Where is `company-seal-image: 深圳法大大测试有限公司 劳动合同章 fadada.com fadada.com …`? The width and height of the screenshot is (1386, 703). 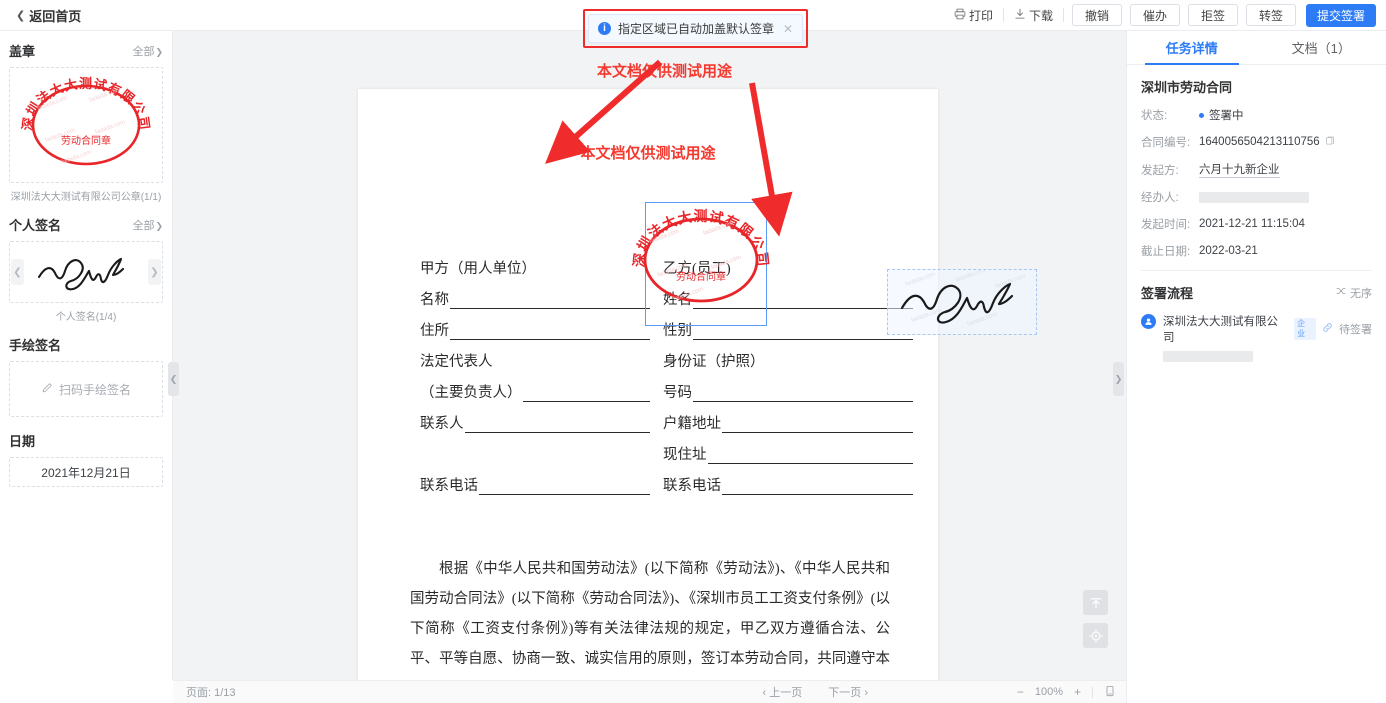 company-seal-image: 深圳法大大测试有限公司 劳动合同章 fadada.com fadada.com … is located at coordinates (85, 121).